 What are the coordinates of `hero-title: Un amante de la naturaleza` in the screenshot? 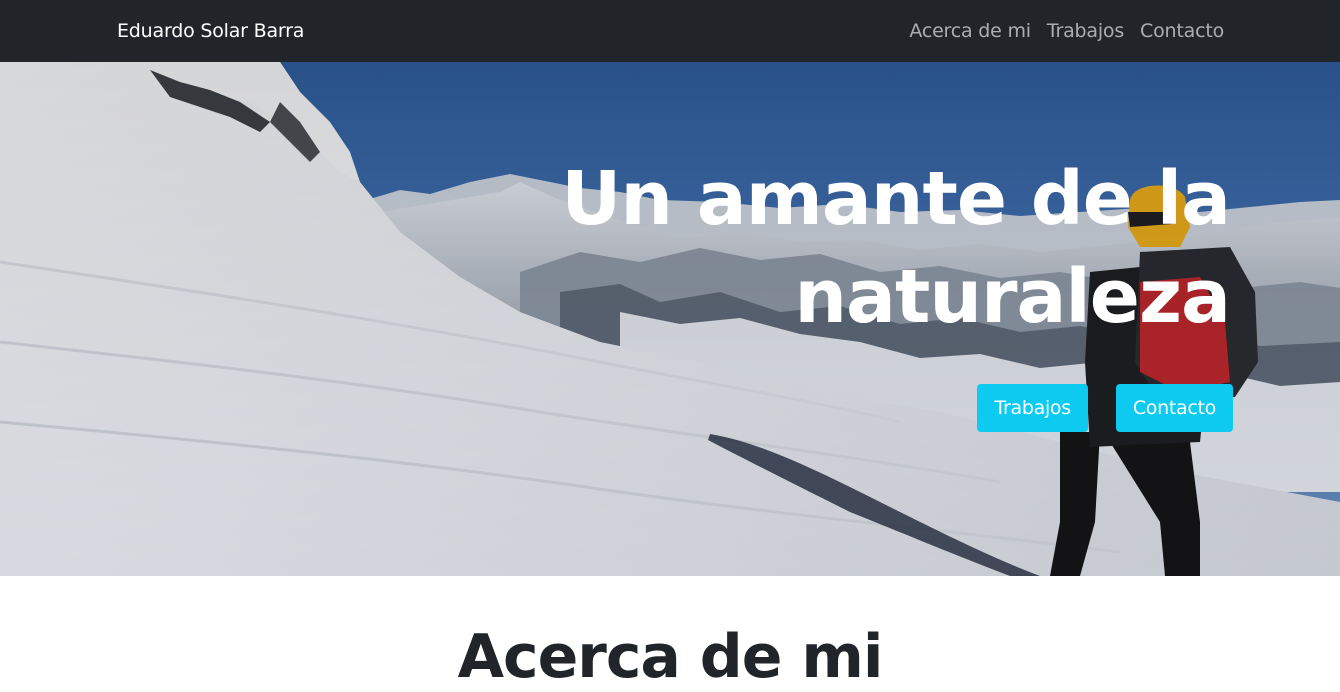 It's located at (896, 248).